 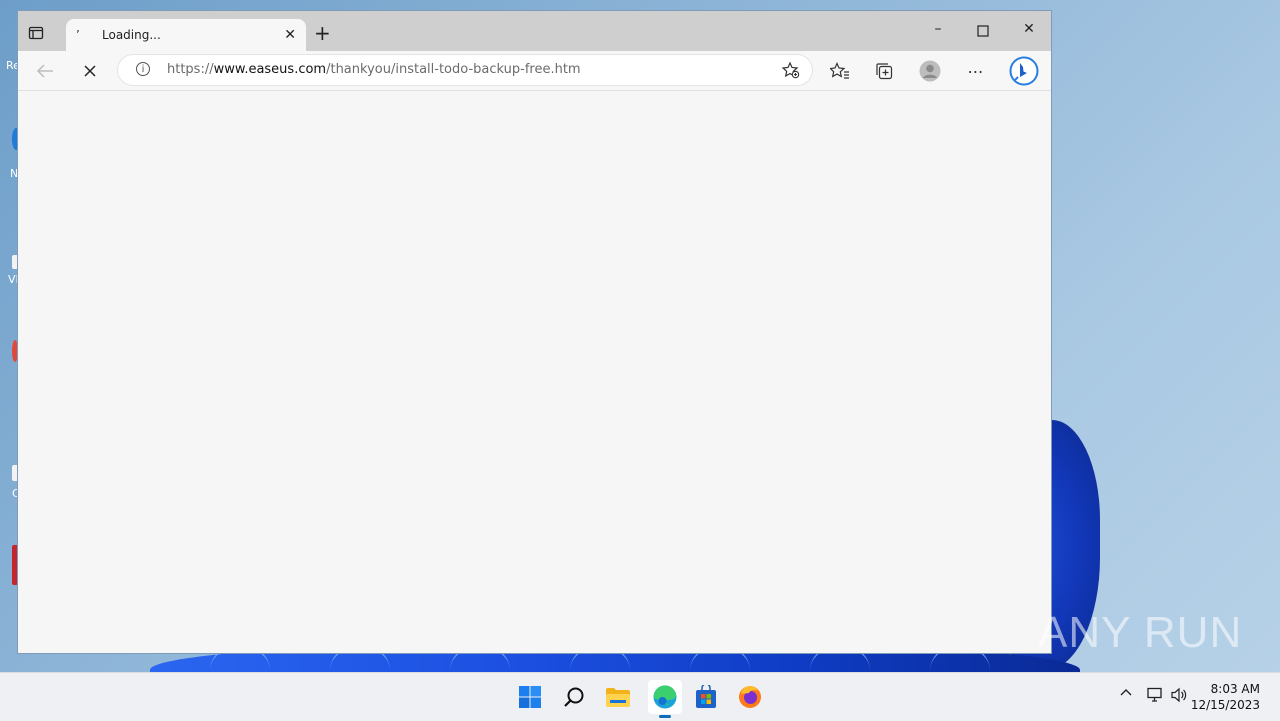 I want to click on favorites-icon, so click(x=840, y=71).